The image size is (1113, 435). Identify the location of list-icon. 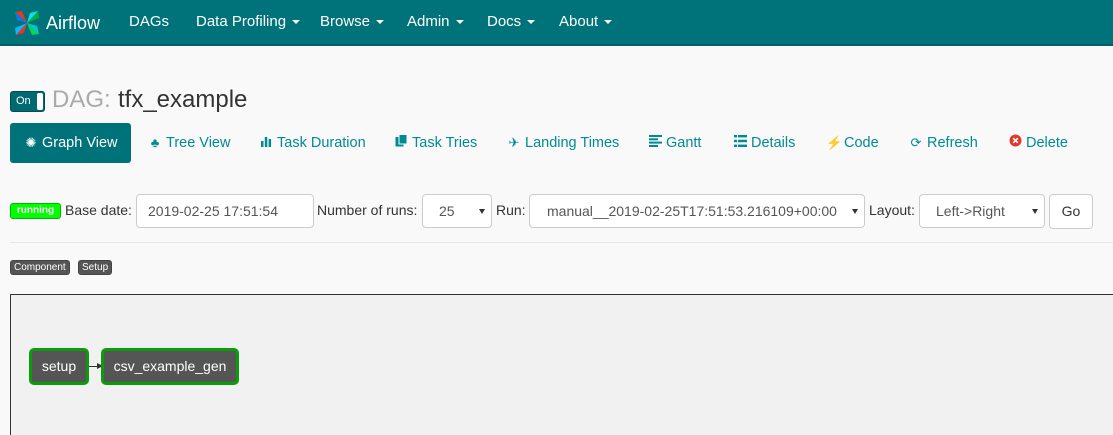
(740, 143).